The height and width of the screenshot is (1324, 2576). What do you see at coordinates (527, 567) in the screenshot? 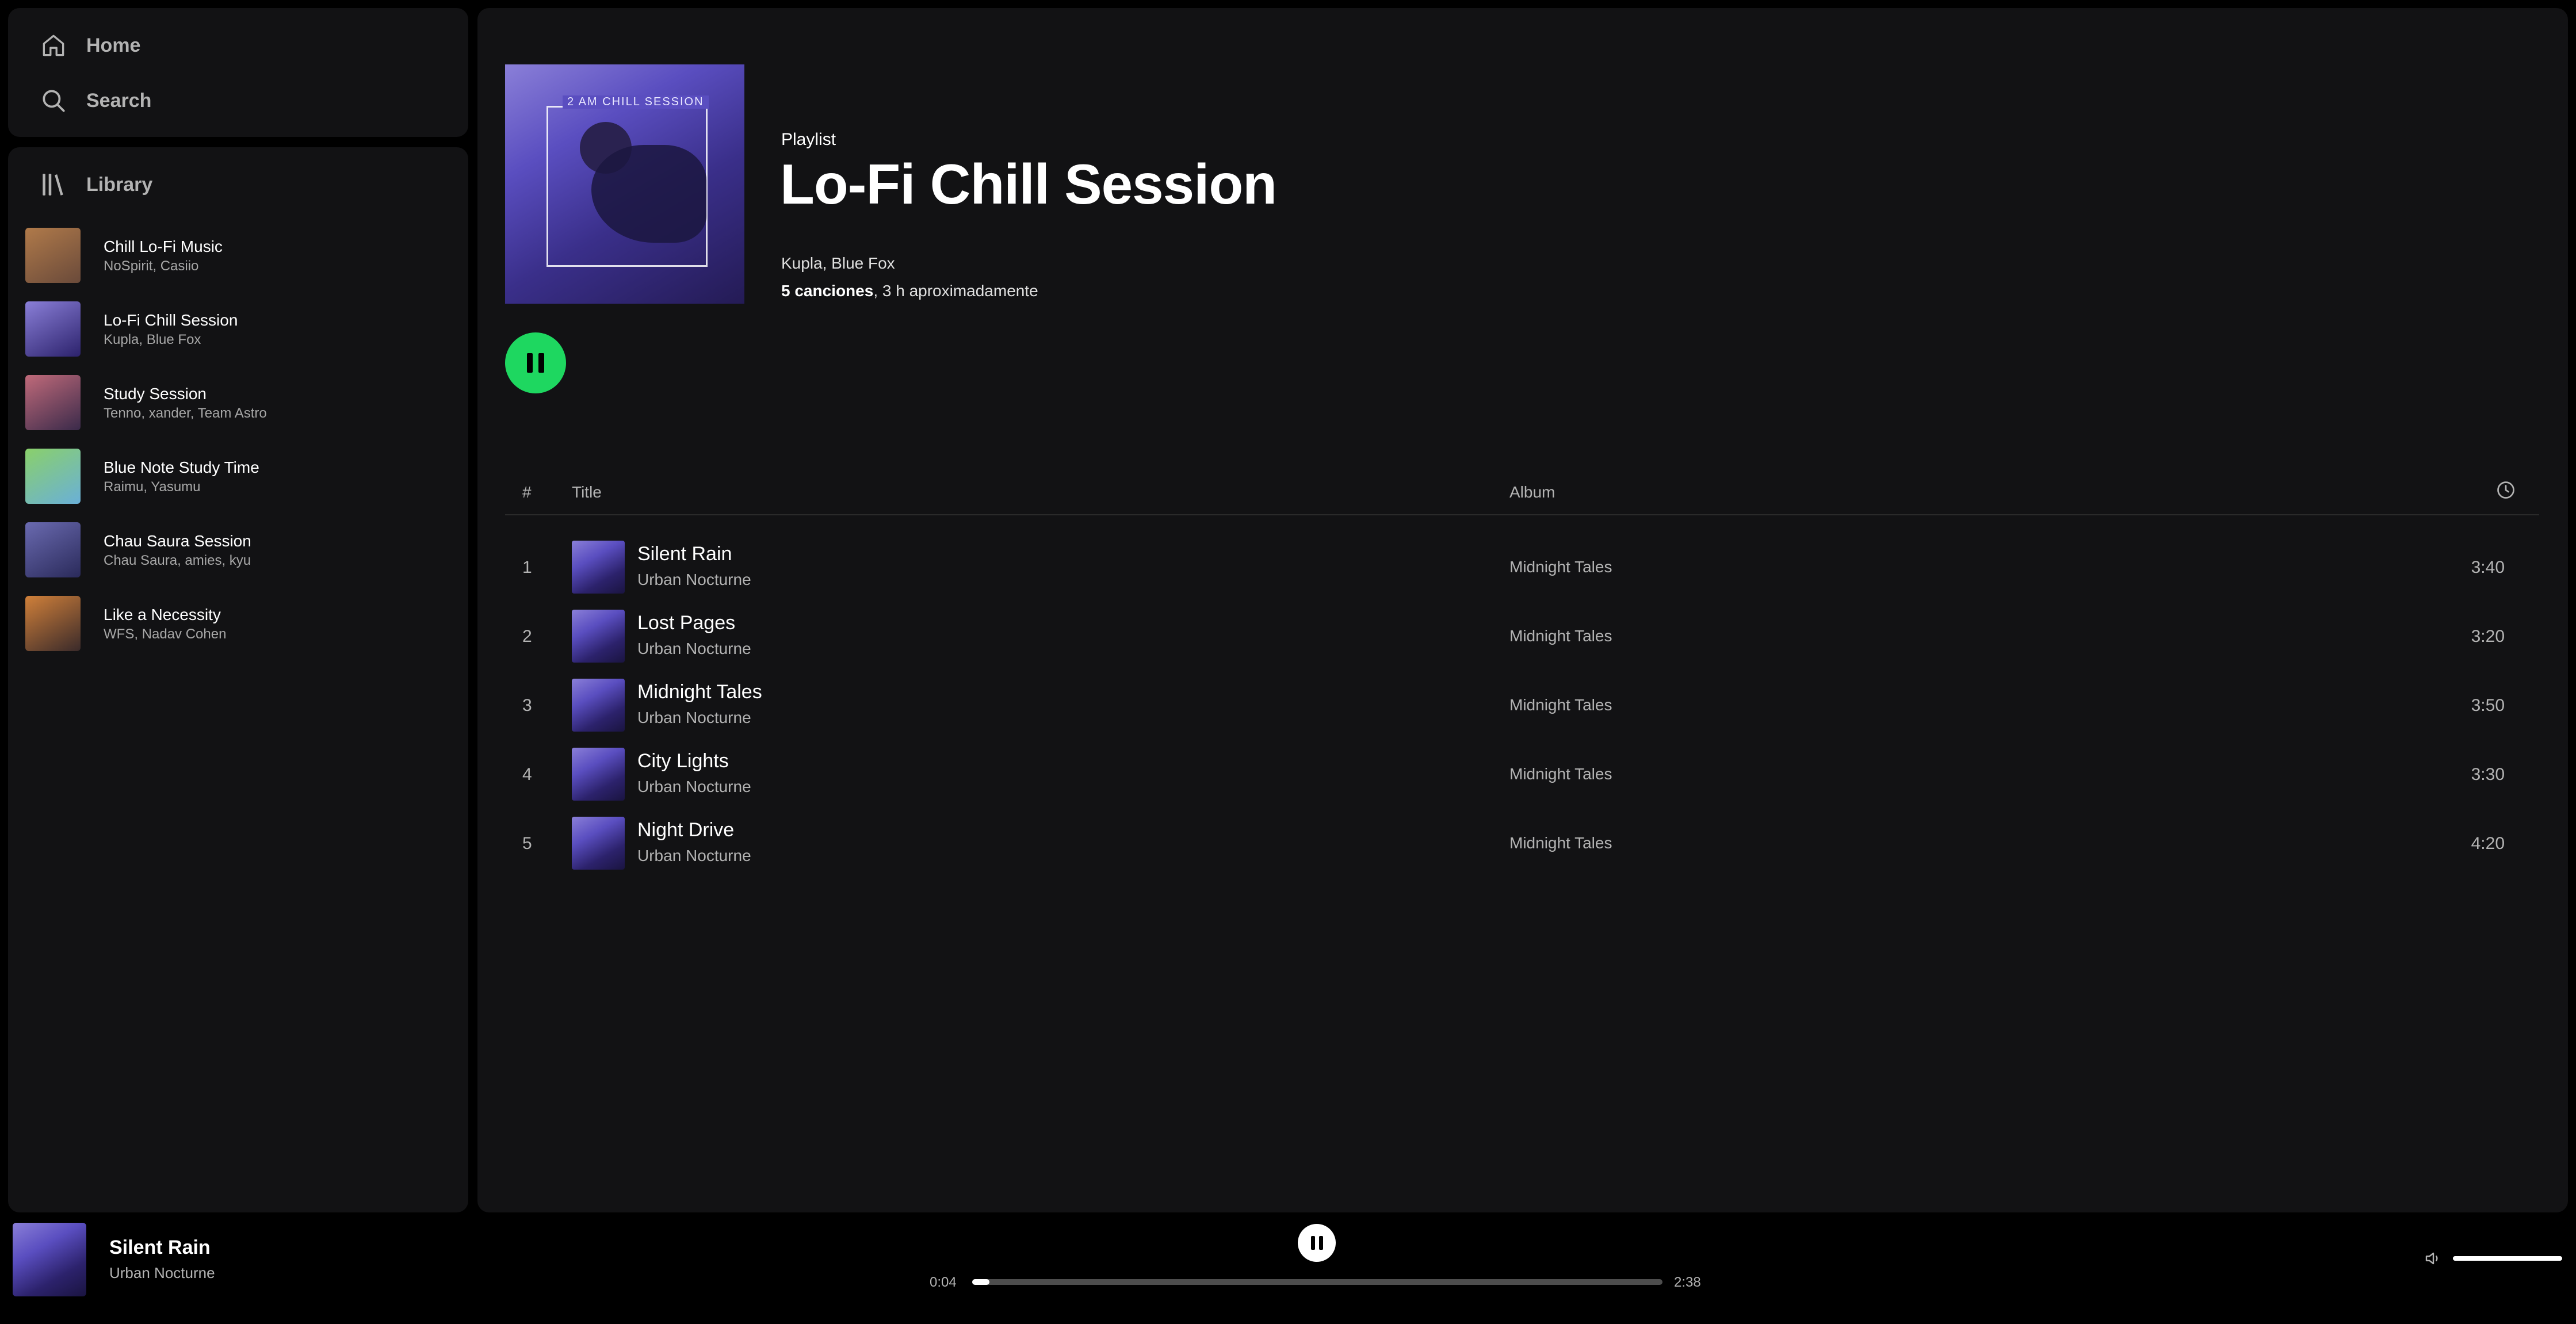
I see `track-number: 1` at bounding box center [527, 567].